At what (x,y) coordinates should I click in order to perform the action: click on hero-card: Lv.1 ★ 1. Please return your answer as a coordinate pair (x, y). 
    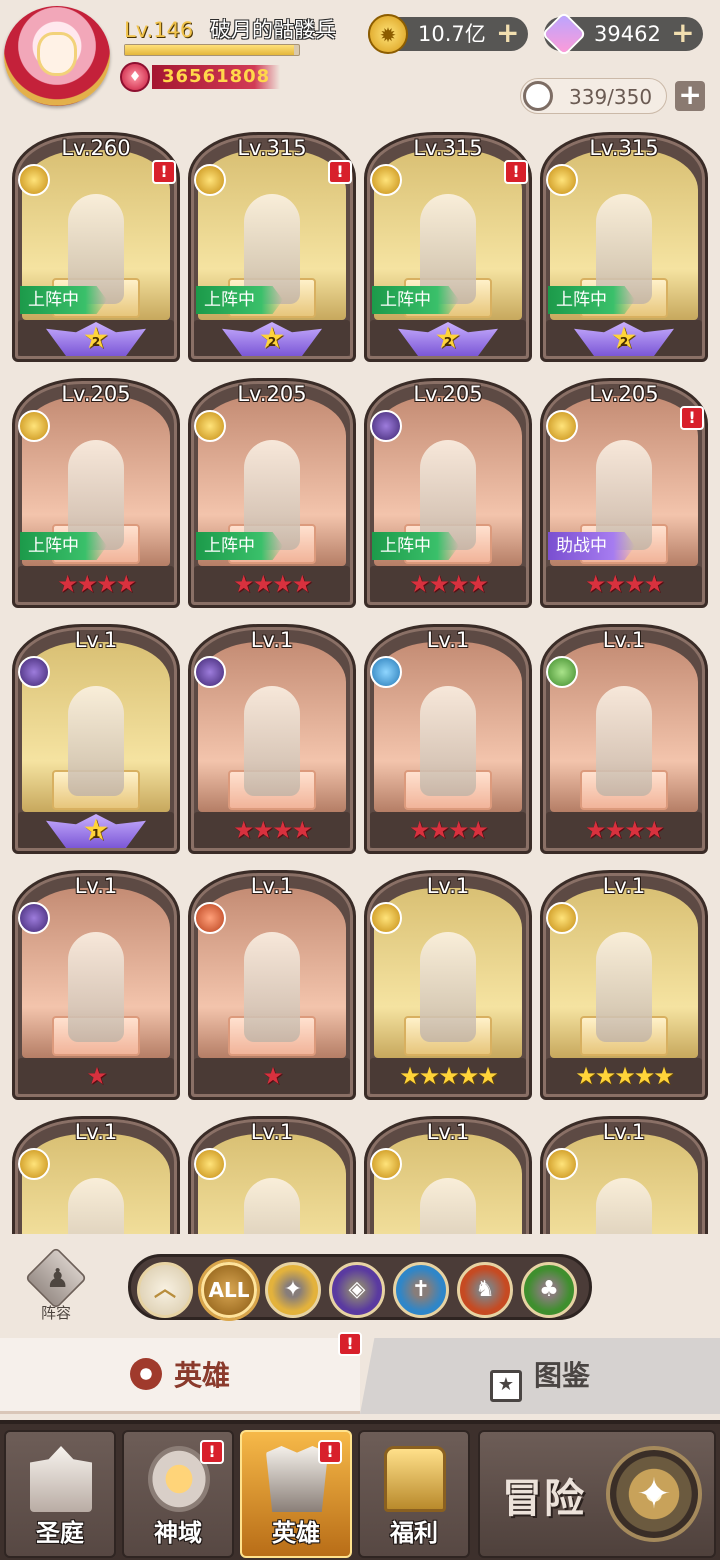
    Looking at the image, I should click on (96, 739).